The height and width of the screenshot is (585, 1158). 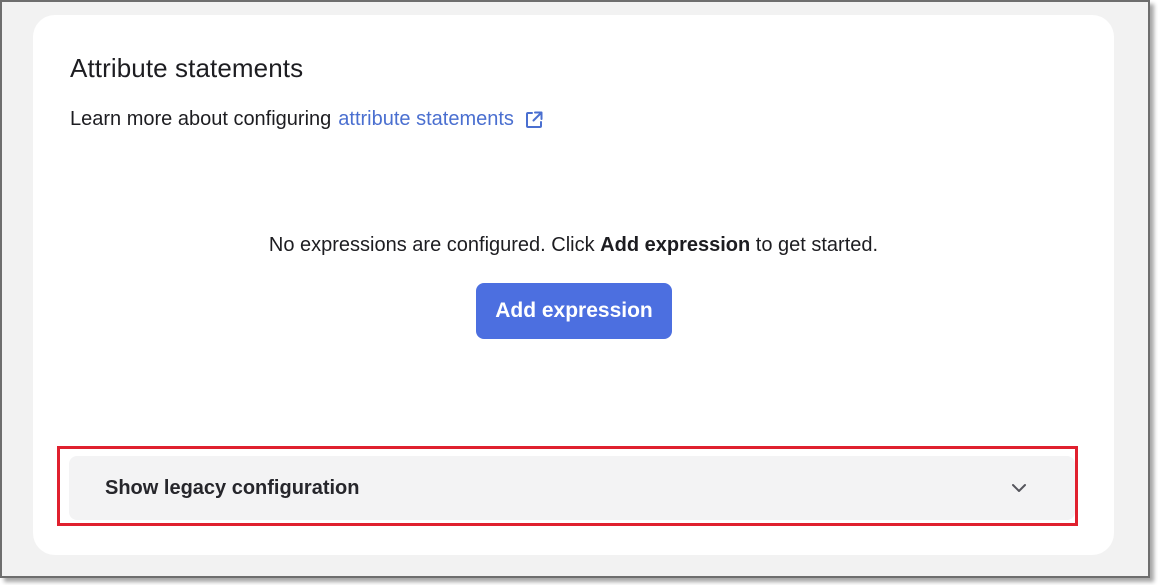 What do you see at coordinates (187, 68) in the screenshot?
I see `card-title: Attribute statements` at bounding box center [187, 68].